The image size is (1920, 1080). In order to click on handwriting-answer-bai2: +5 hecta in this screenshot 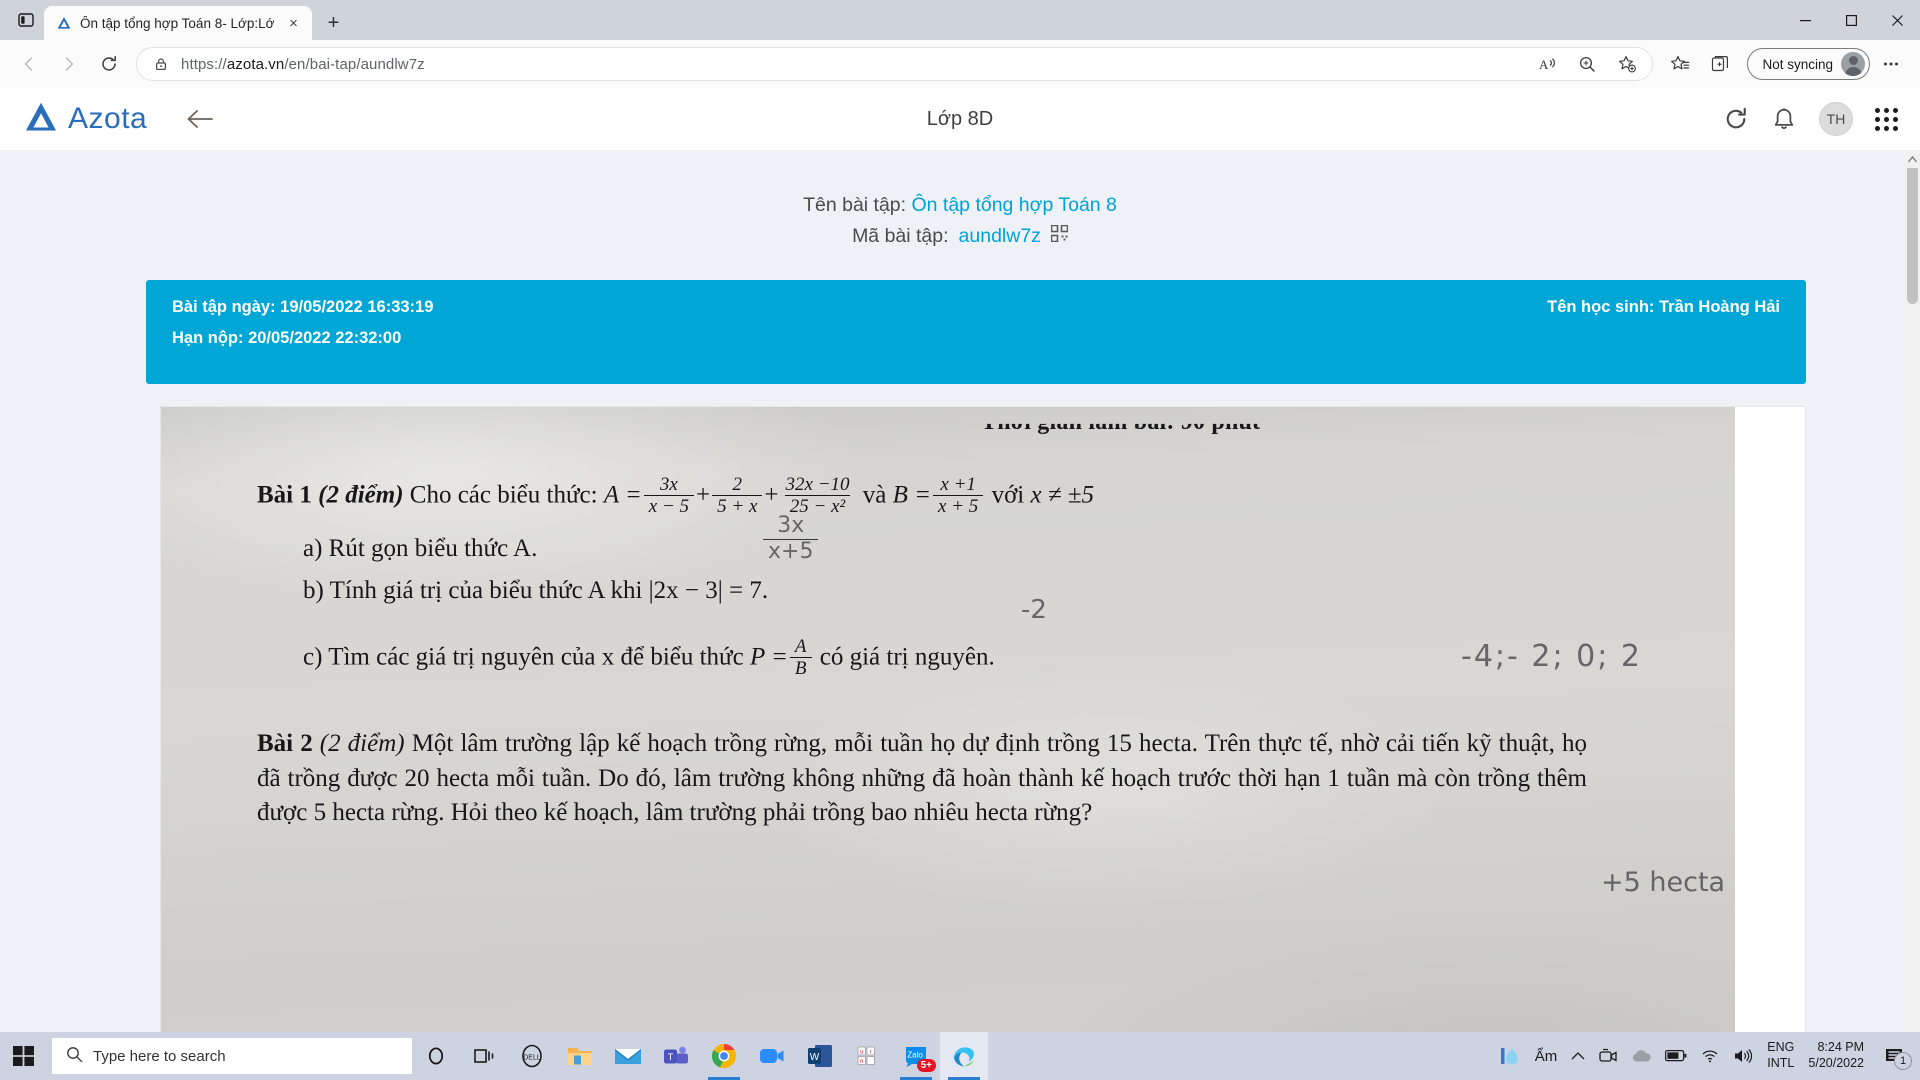, I will do `click(1663, 882)`.